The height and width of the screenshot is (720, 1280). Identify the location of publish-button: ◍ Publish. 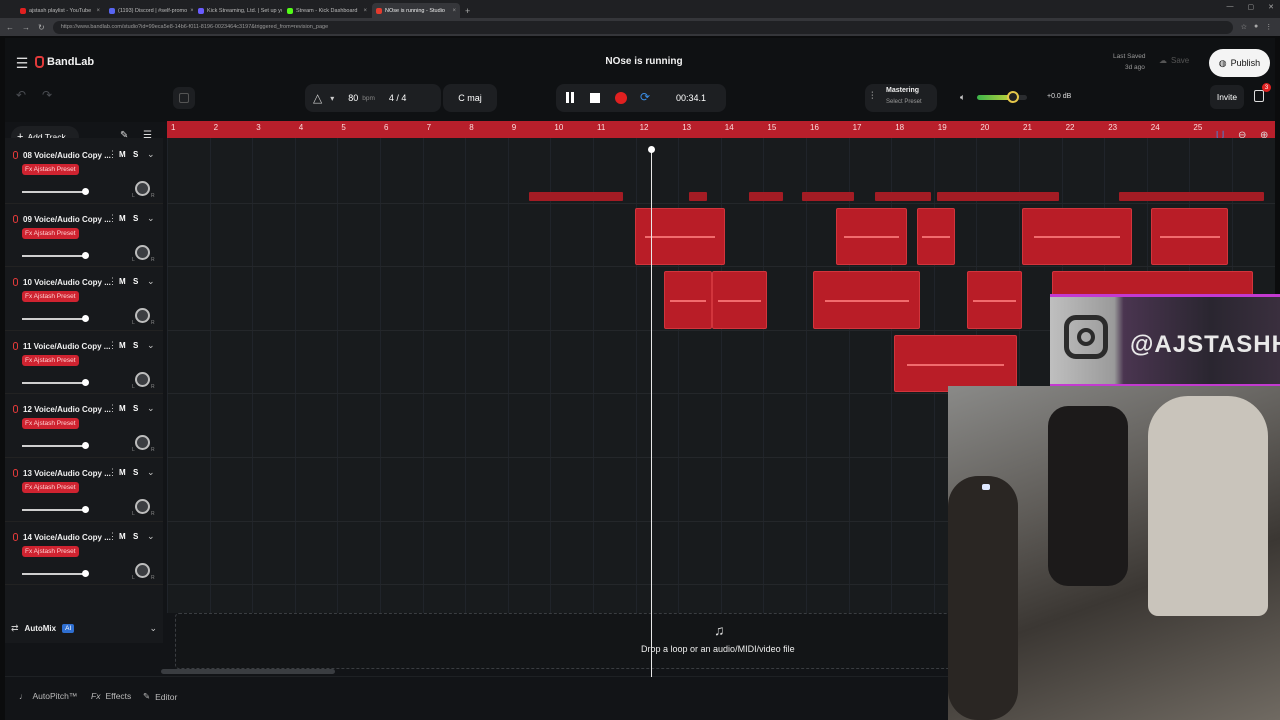
(1239, 63).